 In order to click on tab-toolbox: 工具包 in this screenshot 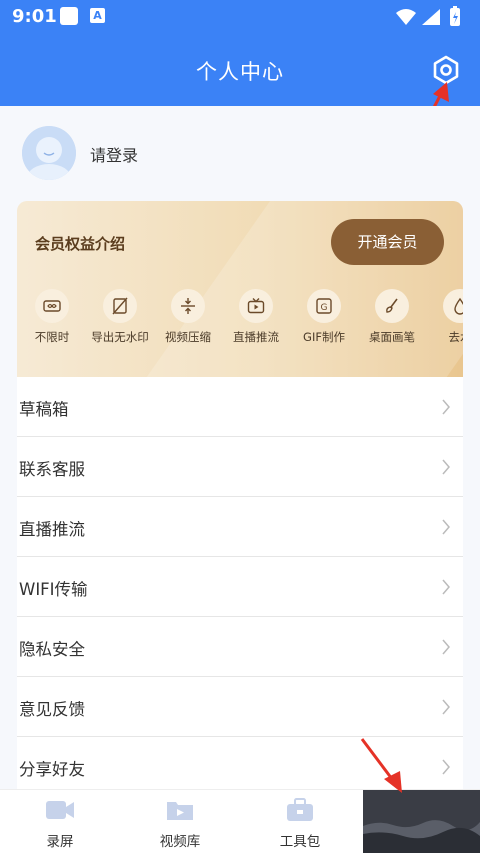, I will do `click(300, 821)`.